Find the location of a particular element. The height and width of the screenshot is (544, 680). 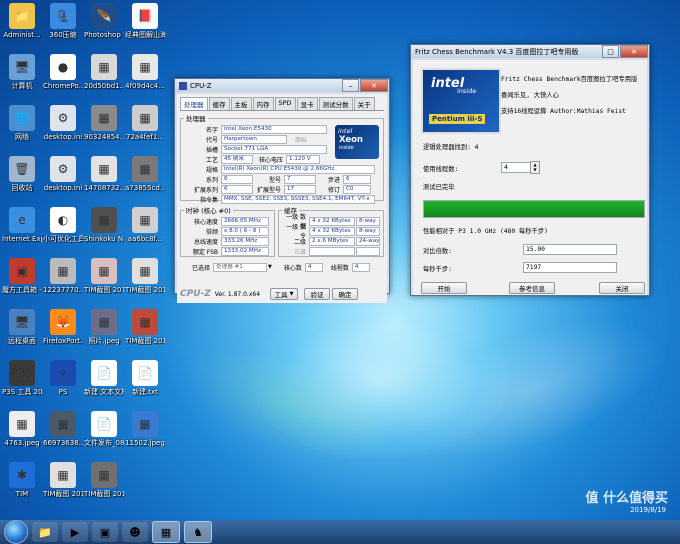

stepping-value: 6 is located at coordinates (357, 179).